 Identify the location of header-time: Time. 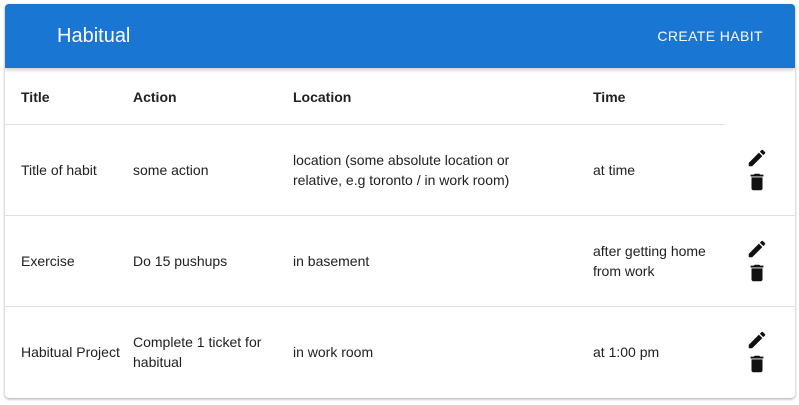
(609, 97).